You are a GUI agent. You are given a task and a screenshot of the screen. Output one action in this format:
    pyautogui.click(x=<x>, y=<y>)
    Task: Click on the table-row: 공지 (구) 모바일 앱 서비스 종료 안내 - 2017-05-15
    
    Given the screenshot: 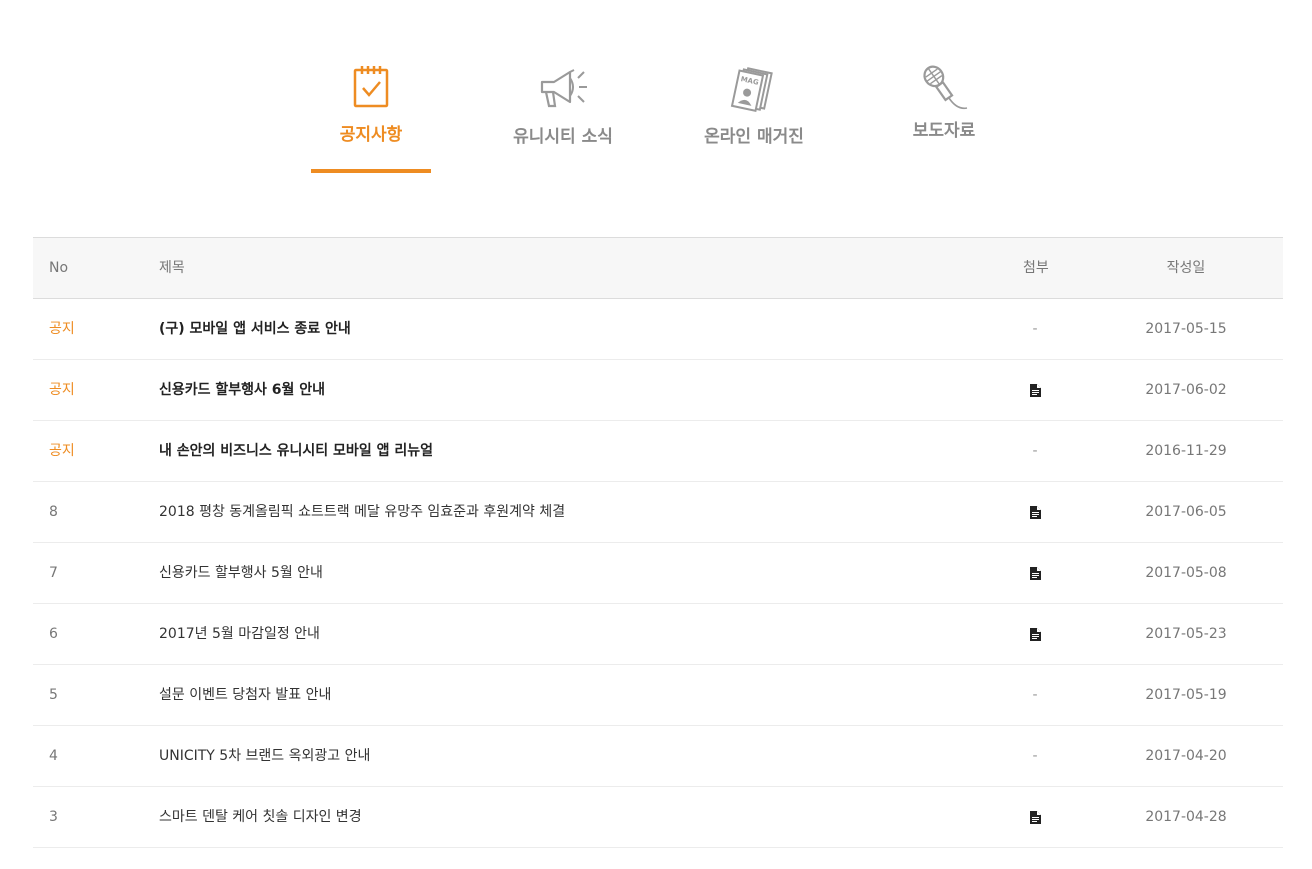 What is the action you would take?
    pyautogui.click(x=658, y=329)
    